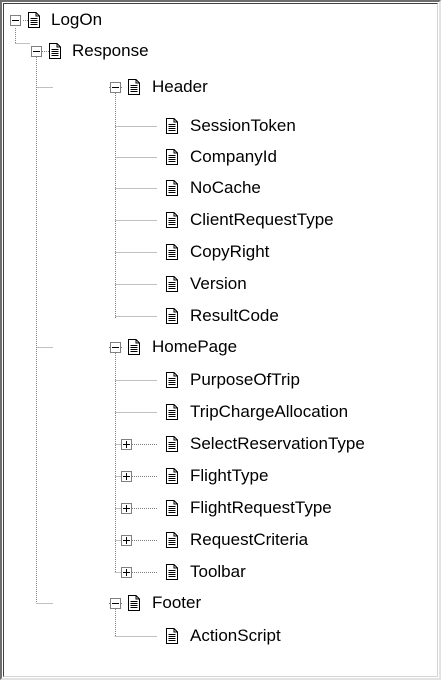  Describe the element at coordinates (180, 87) in the screenshot. I see `tree-node-label: Header` at that location.